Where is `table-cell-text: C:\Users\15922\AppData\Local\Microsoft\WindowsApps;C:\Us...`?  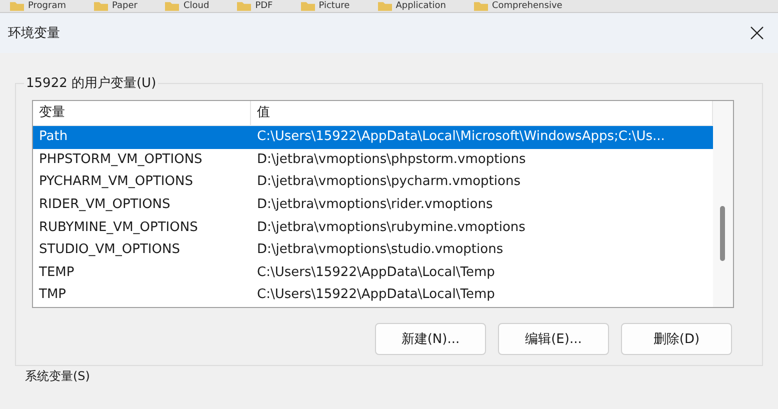
table-cell-text: C:\Users\15922\AppData\Local\Microsoft\WindowsApps;C:\Us... is located at coordinates (461, 137).